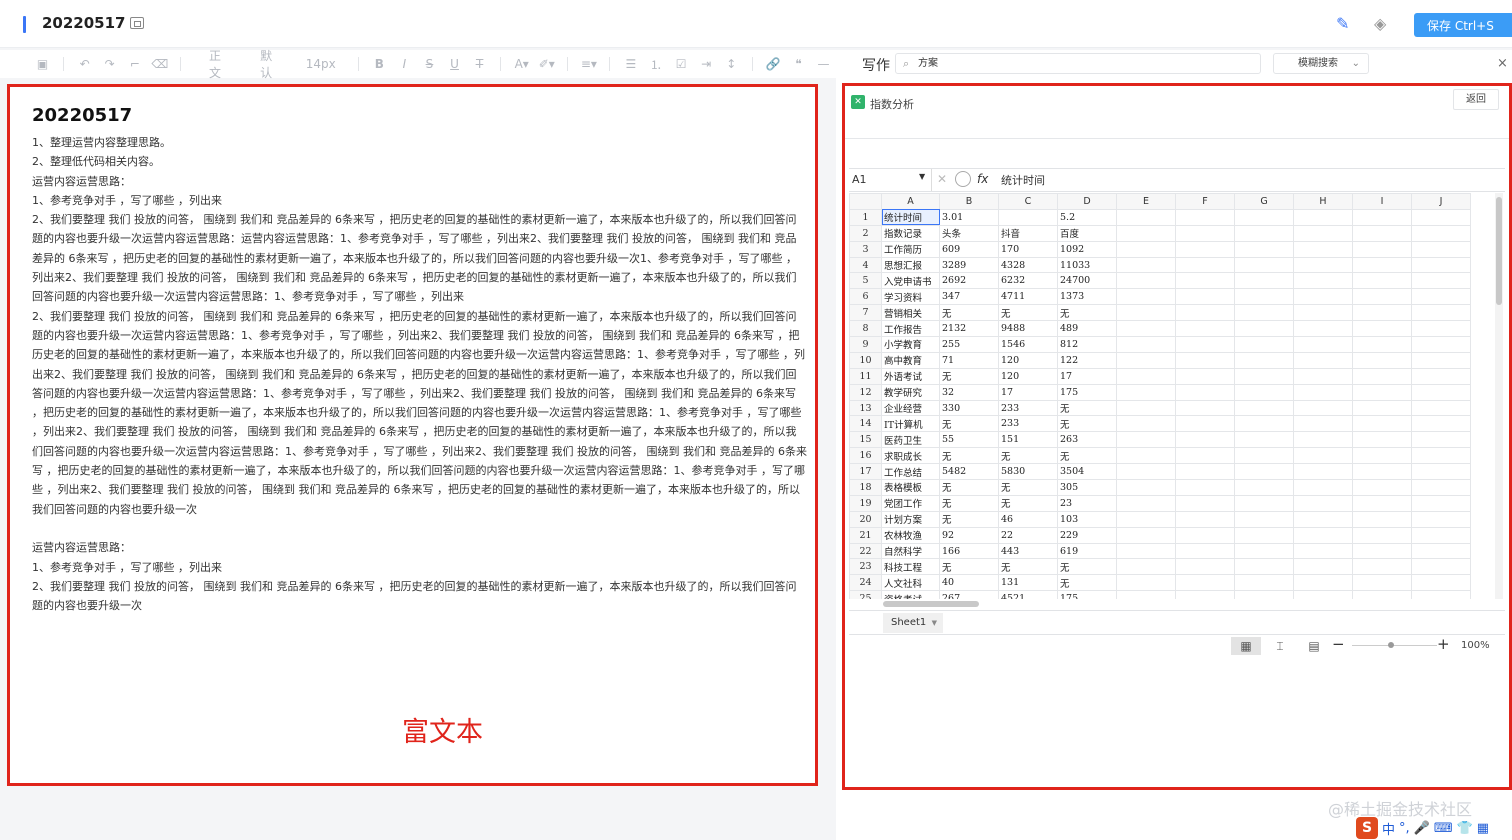 The width and height of the screenshot is (1512, 840). I want to click on sheet-cell: 4521, so click(1028, 594).